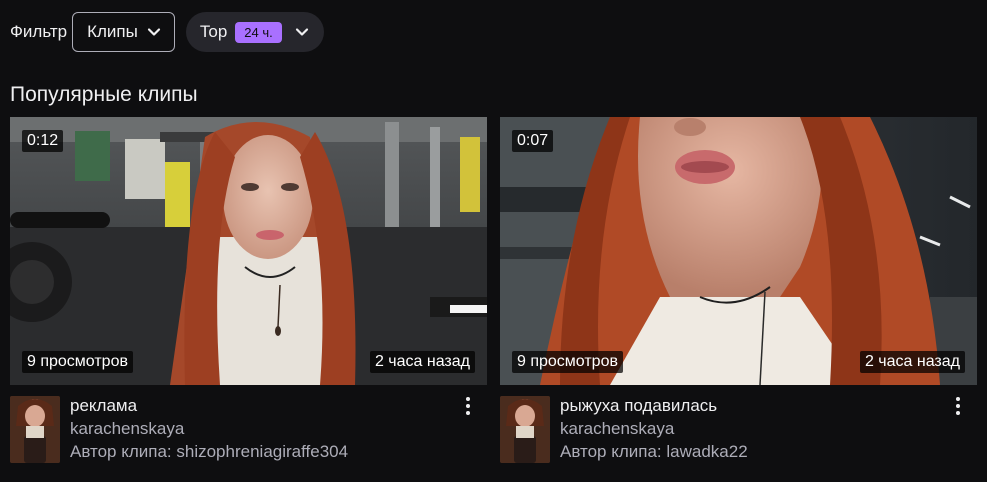  Describe the element at coordinates (39, 31) in the screenshot. I see `filter-label: Фильтр` at that location.